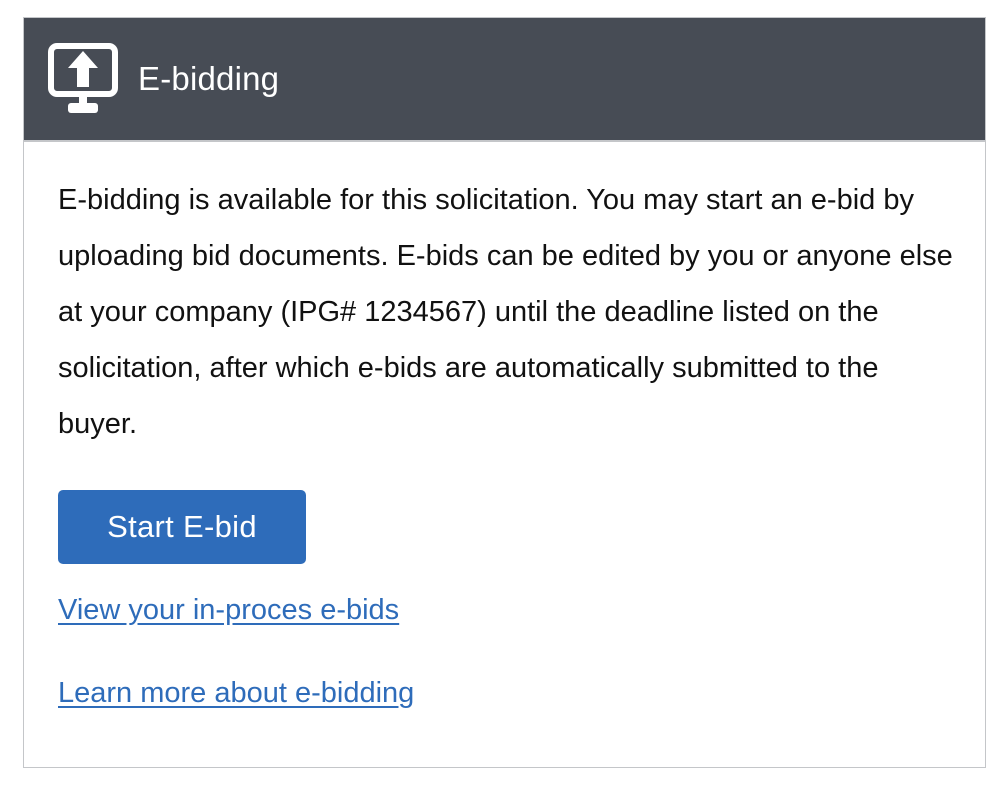 The image size is (1004, 792). What do you see at coordinates (182, 527) in the screenshot?
I see `start-e-bid-button: Start E-bid` at bounding box center [182, 527].